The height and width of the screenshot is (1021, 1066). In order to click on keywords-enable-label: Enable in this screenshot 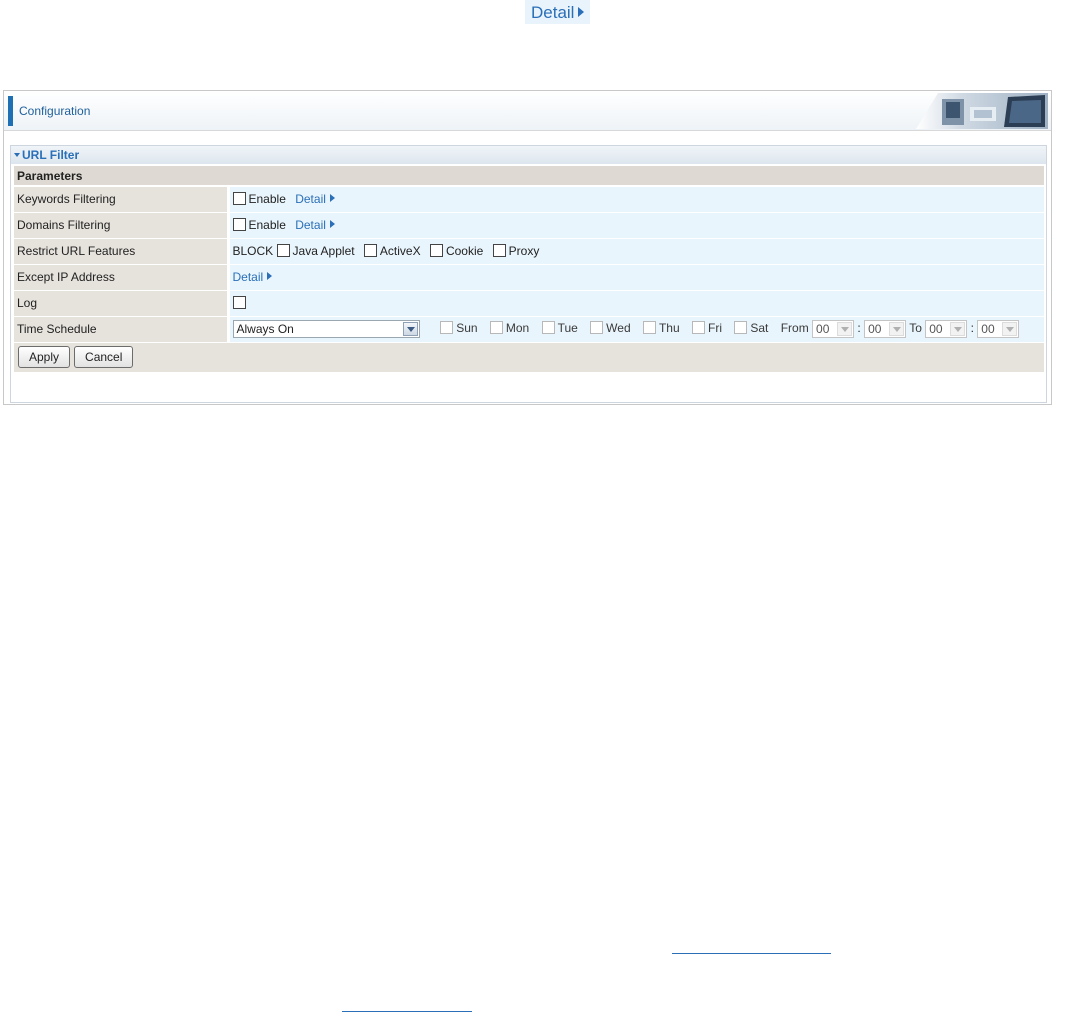, I will do `click(267, 199)`.